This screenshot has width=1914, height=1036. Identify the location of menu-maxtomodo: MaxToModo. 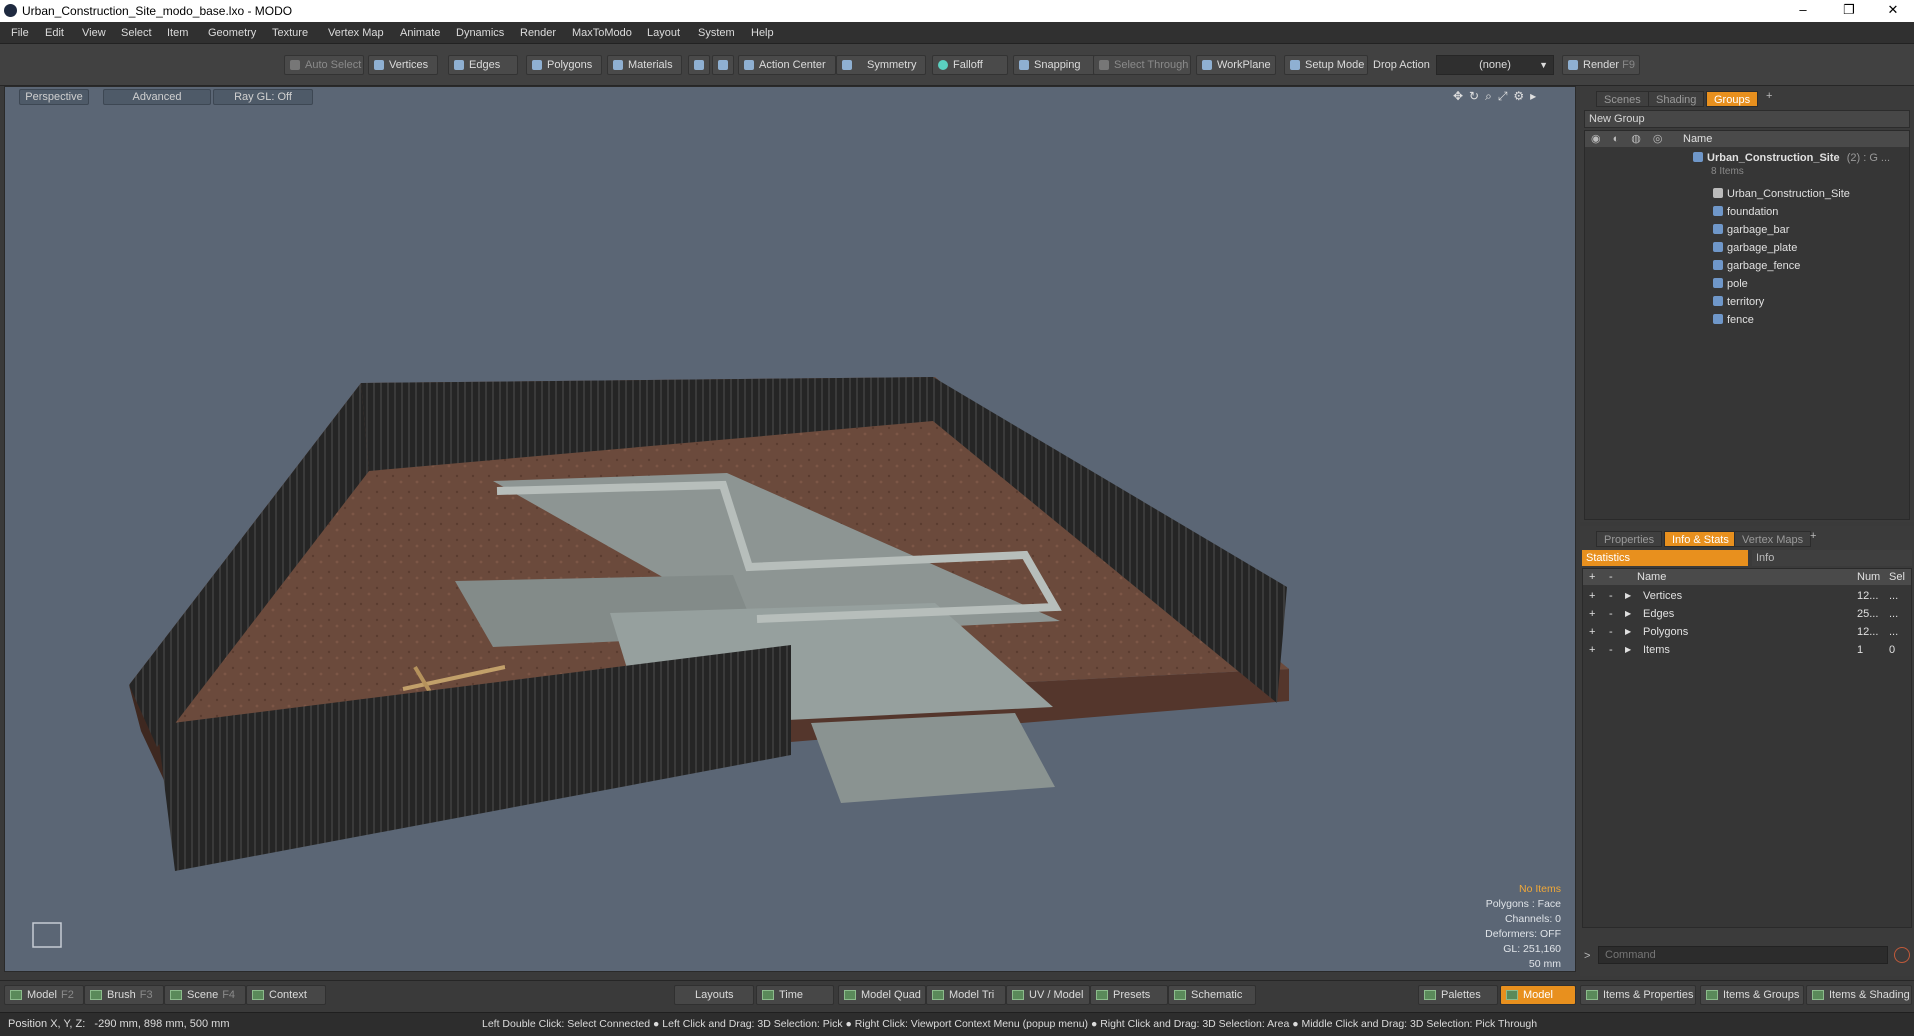
(602, 33).